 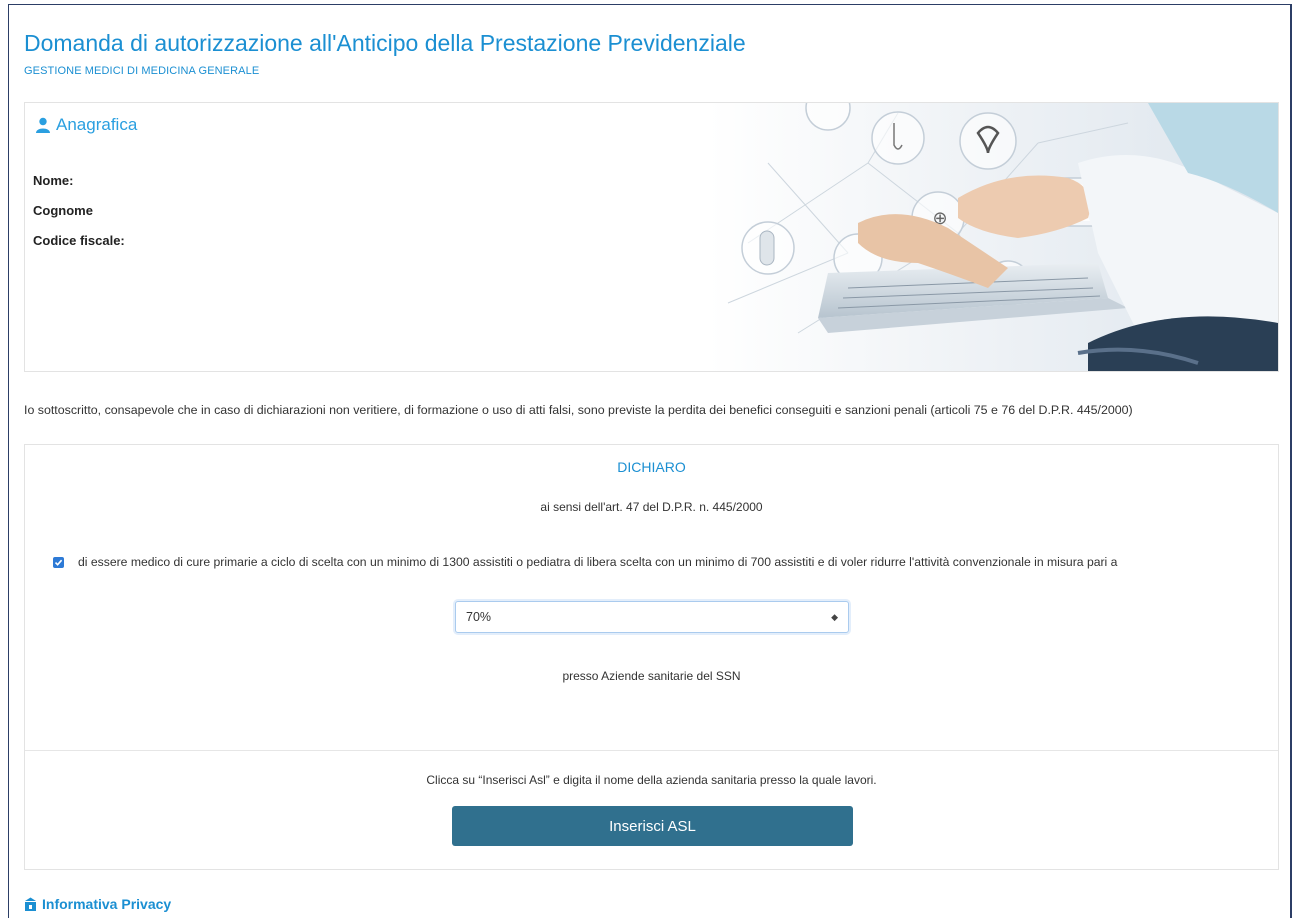 What do you see at coordinates (652, 826) in the screenshot?
I see `inserisci-asl-button: Inserisci ASL` at bounding box center [652, 826].